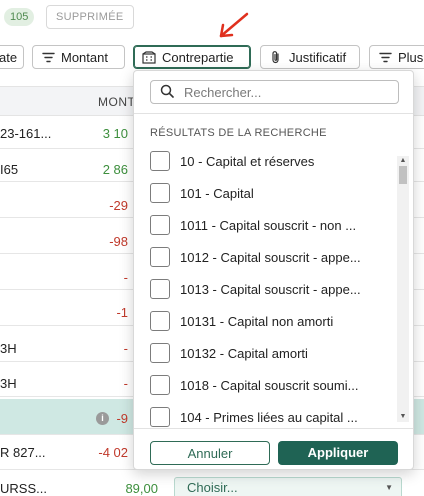  What do you see at coordinates (149, 57) in the screenshot?
I see `building-icon` at bounding box center [149, 57].